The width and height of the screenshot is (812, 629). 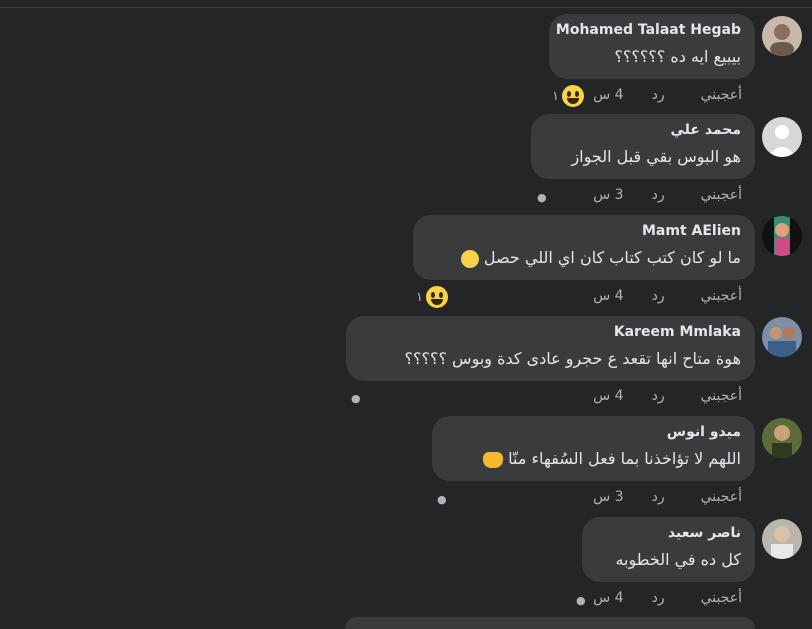 I want to click on comment-bubble: ناصر سعيد كل ده في الخطوبه, so click(x=668, y=549).